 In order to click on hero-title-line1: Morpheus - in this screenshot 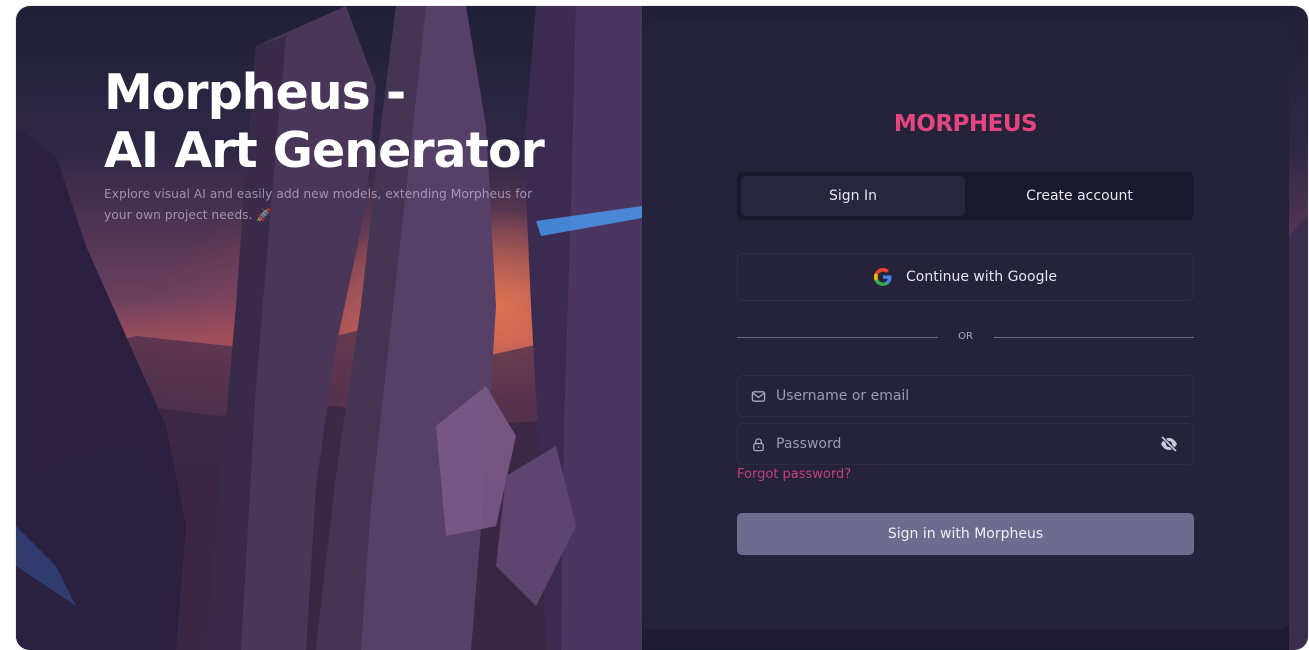, I will do `click(255, 92)`.